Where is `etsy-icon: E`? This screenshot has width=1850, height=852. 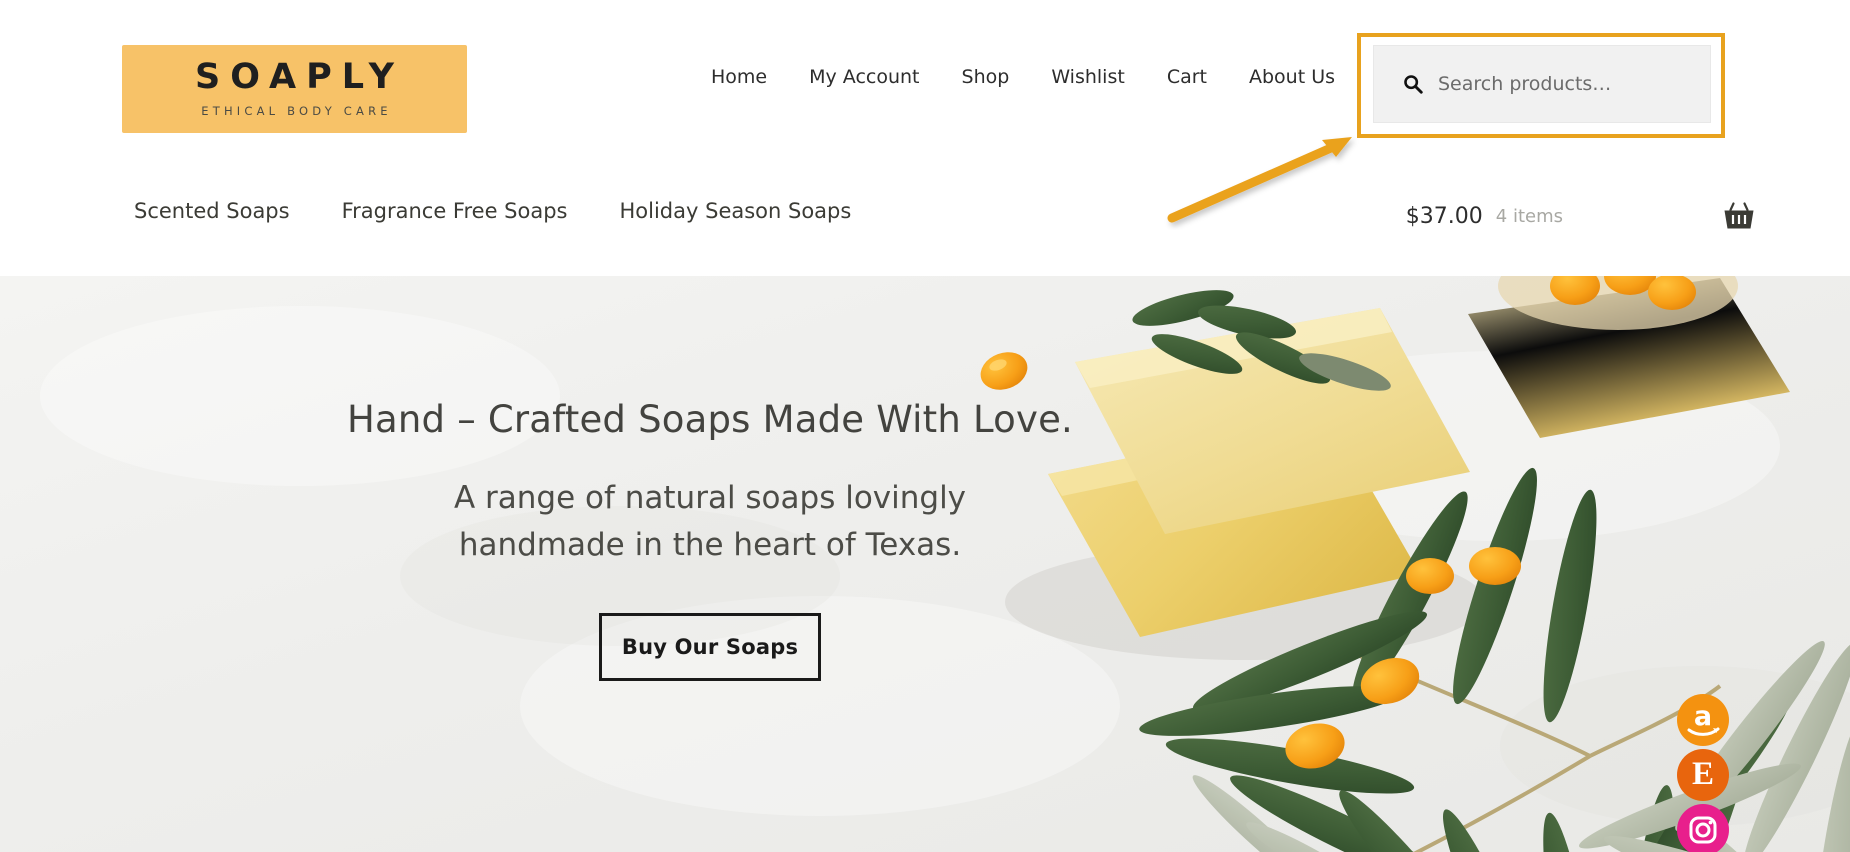
etsy-icon: E is located at coordinates (1703, 775).